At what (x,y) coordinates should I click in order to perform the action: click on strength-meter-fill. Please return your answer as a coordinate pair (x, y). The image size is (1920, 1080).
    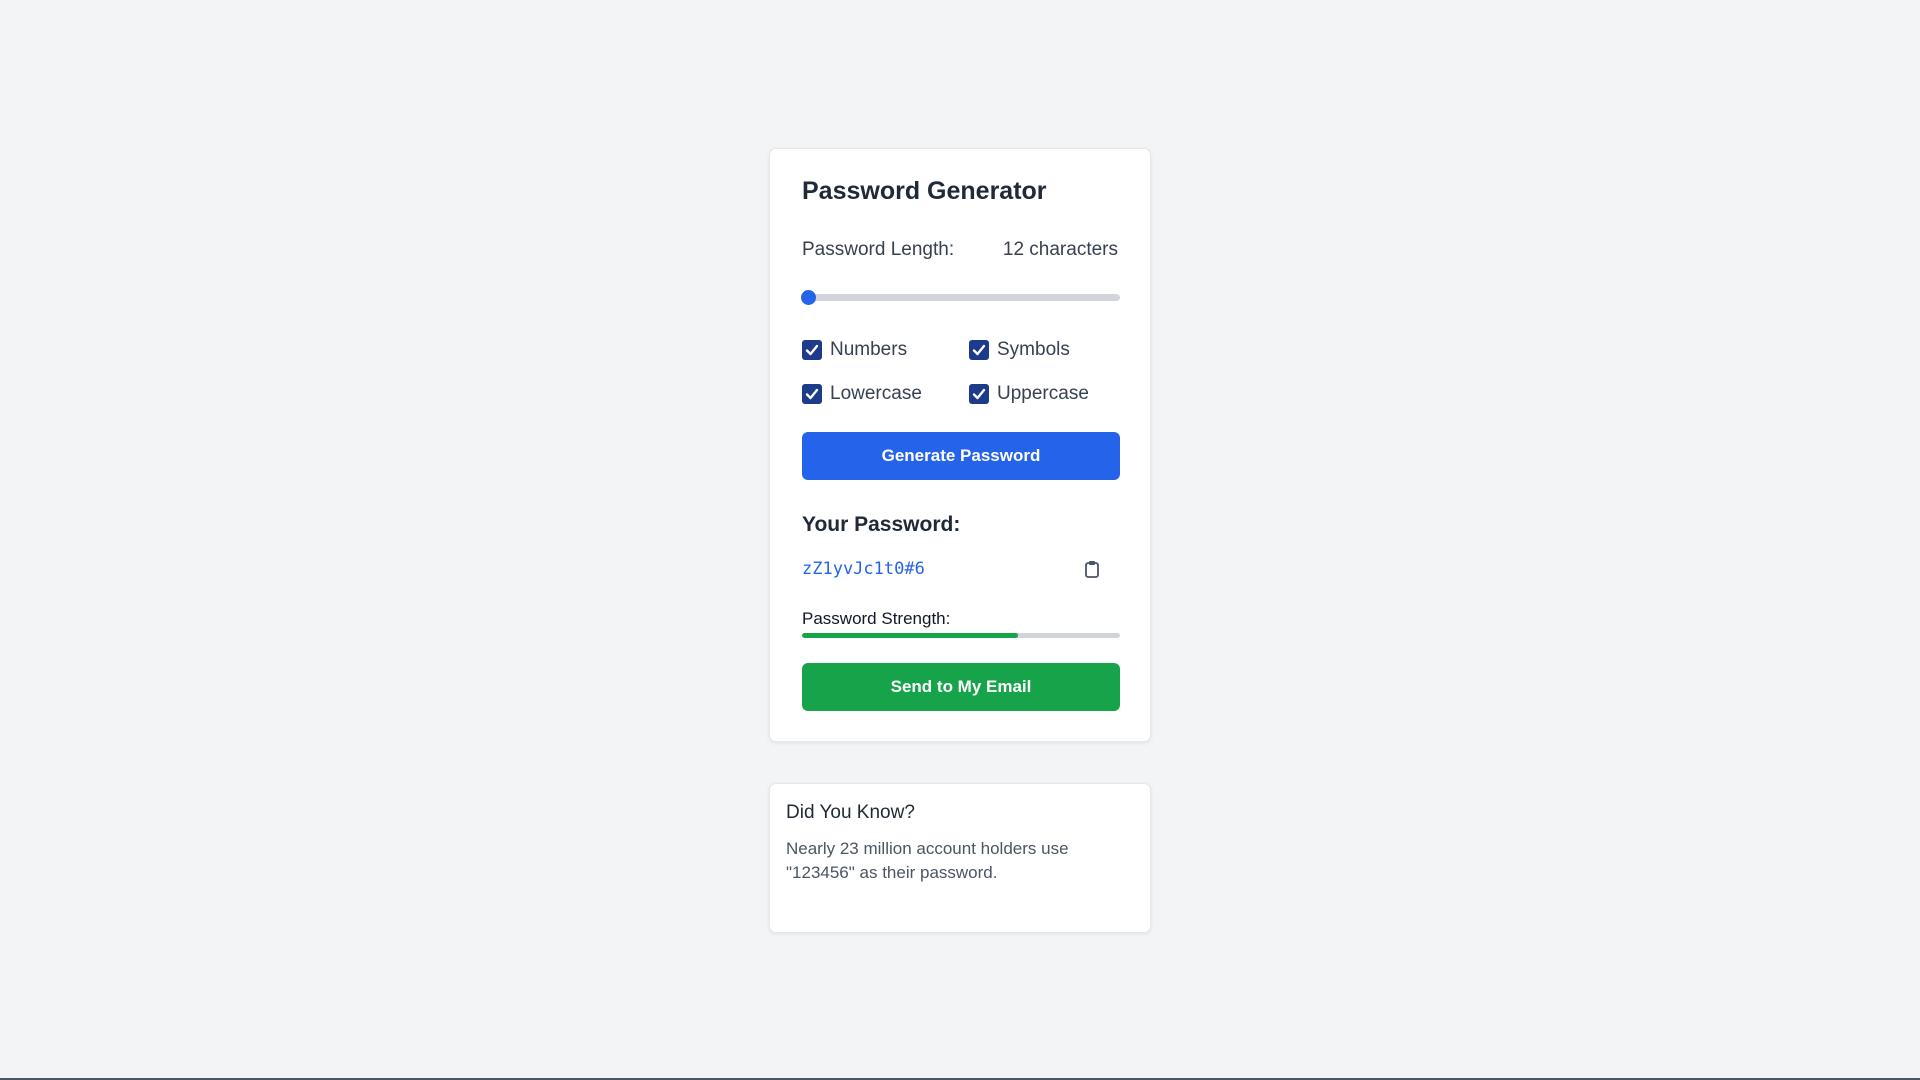
    Looking at the image, I should click on (910, 635).